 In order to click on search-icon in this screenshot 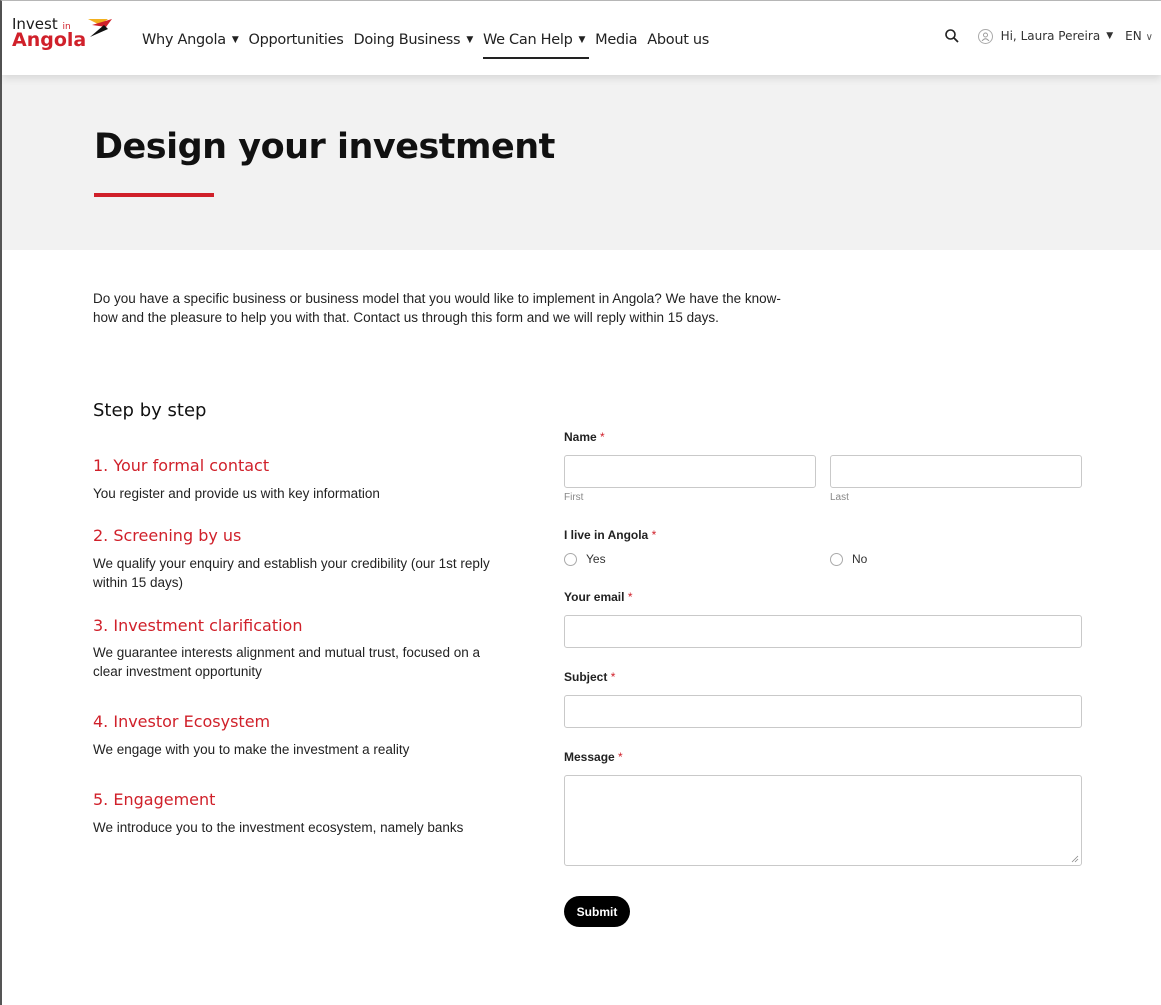, I will do `click(952, 36)`.